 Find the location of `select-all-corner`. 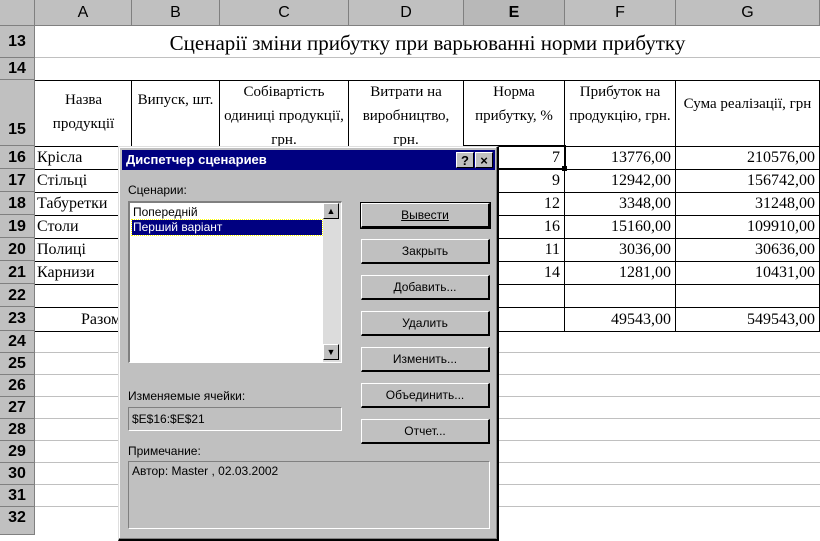

select-all-corner is located at coordinates (17, 13).